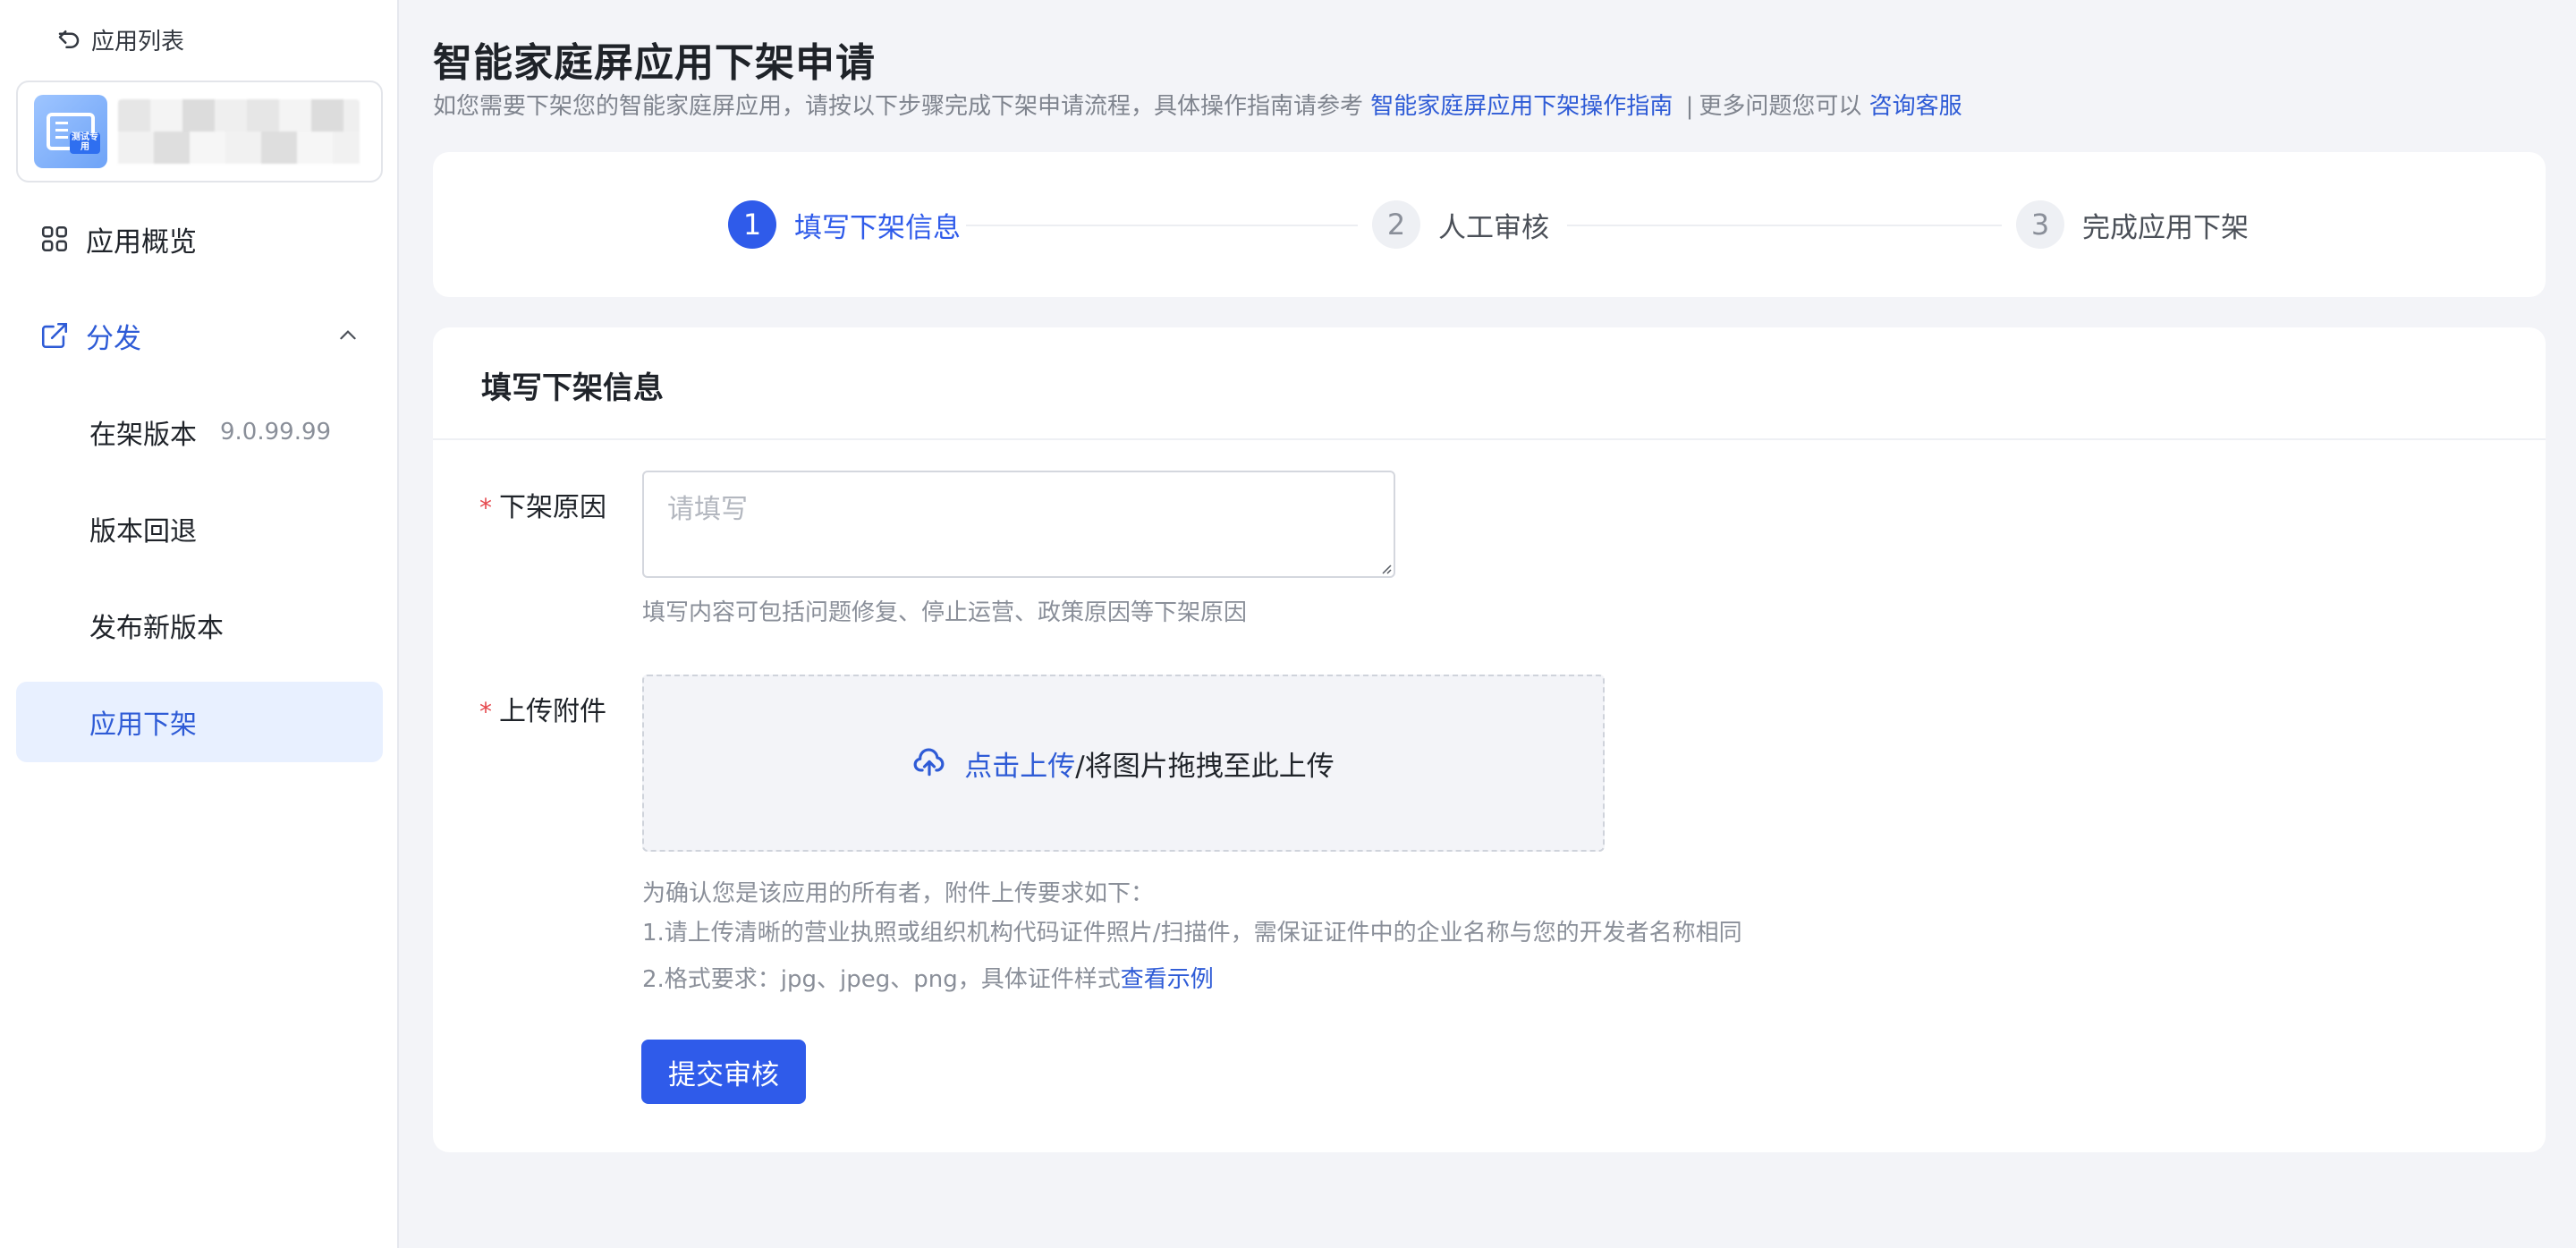  What do you see at coordinates (1780, 106) in the screenshot?
I see `subtitle-more-text: 更多问题您可以` at bounding box center [1780, 106].